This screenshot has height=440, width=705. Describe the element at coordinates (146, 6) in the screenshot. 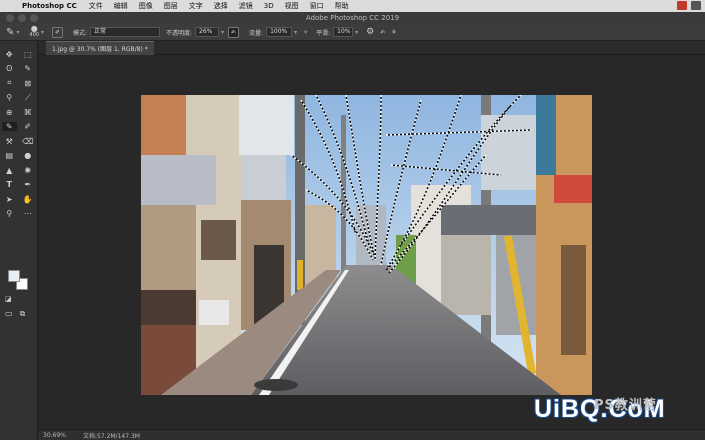

I see `menu-image: 图像` at that location.